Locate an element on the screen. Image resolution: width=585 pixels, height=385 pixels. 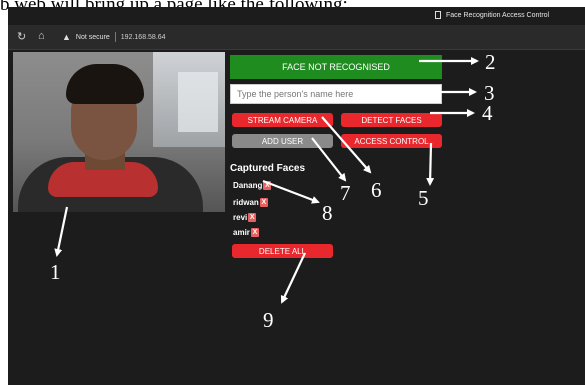
annotation-8: 8 is located at coordinates (327, 213).